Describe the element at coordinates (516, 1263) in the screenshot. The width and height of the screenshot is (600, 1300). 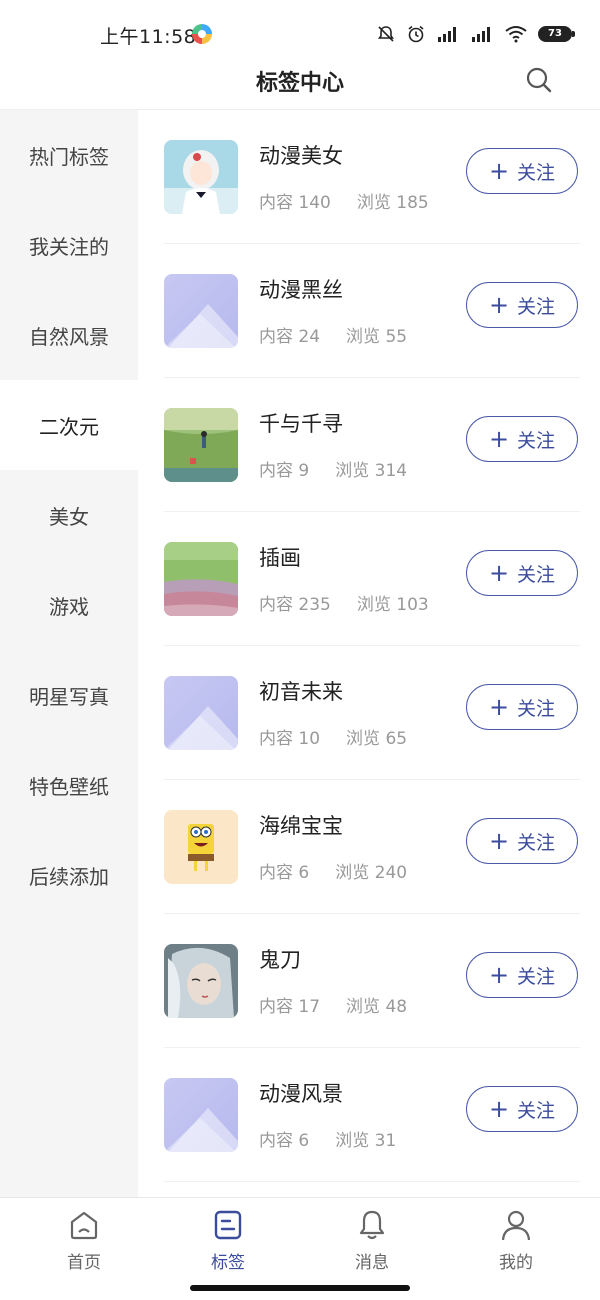
I see `nav-label: 我的` at that location.